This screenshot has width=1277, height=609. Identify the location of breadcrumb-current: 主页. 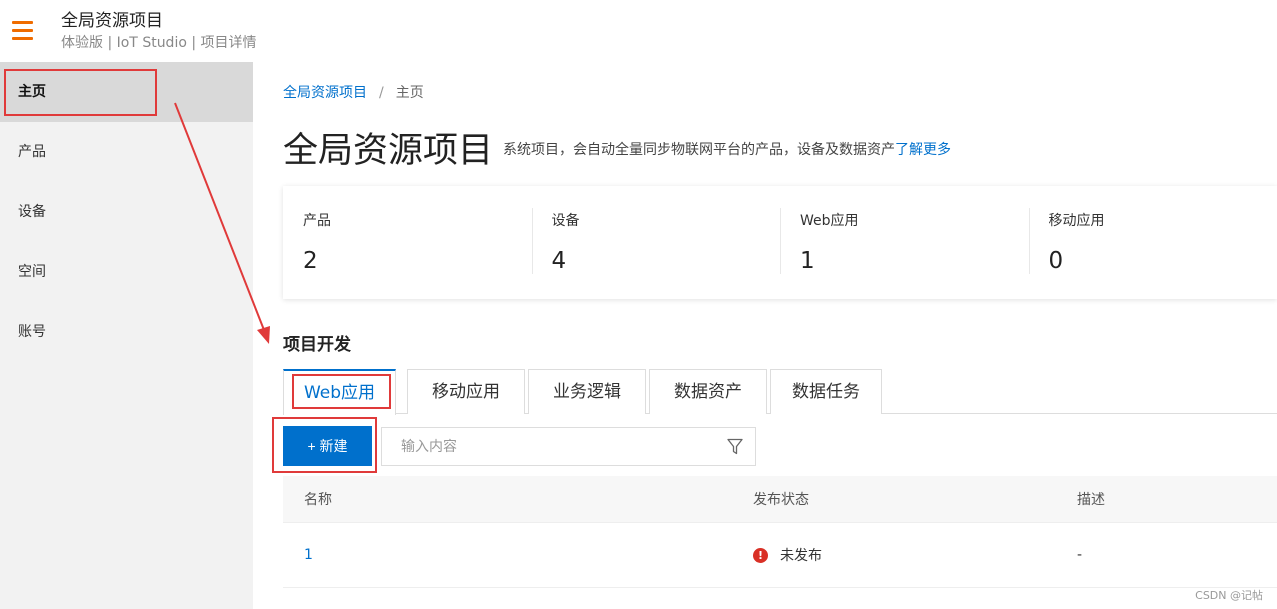
(409, 93).